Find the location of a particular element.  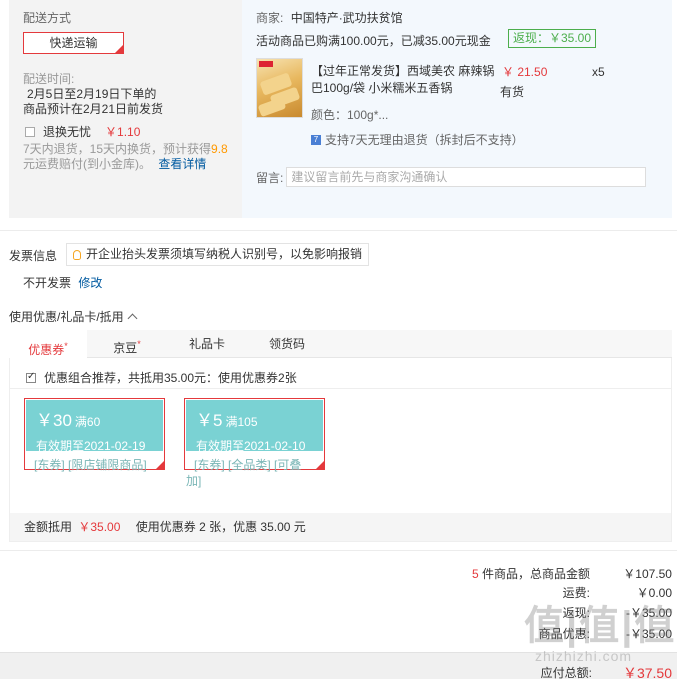

return-desc-text-2: 元运费赔付(到小金库)。 is located at coordinates (87, 164).